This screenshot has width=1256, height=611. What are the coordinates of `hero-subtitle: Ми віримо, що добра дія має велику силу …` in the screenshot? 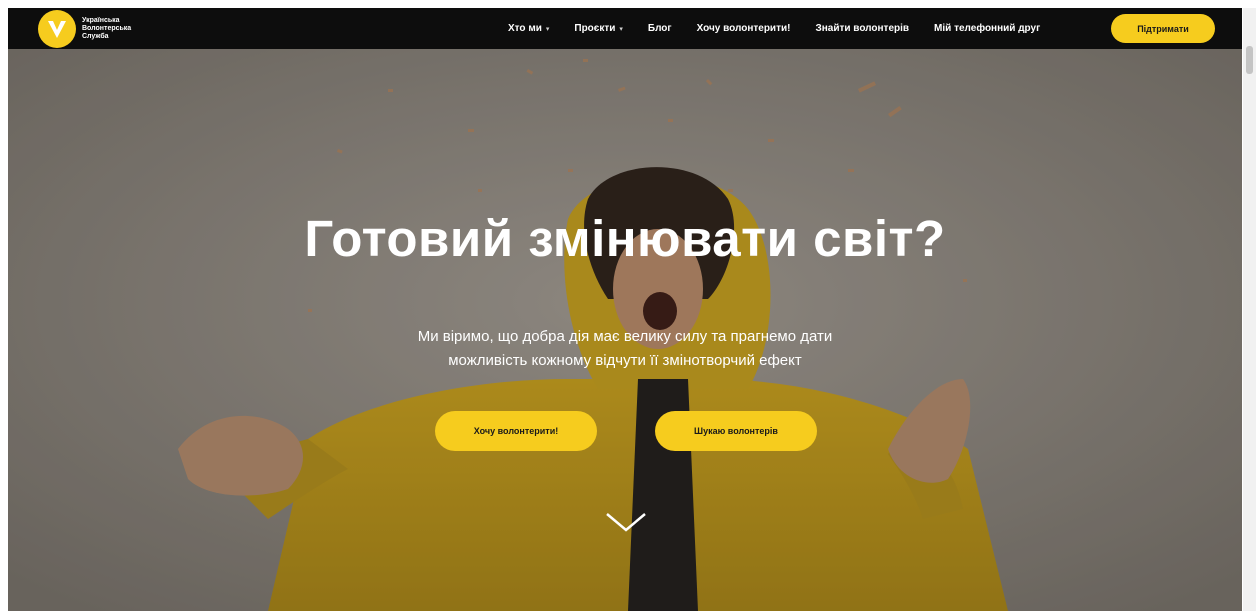 It's located at (625, 349).